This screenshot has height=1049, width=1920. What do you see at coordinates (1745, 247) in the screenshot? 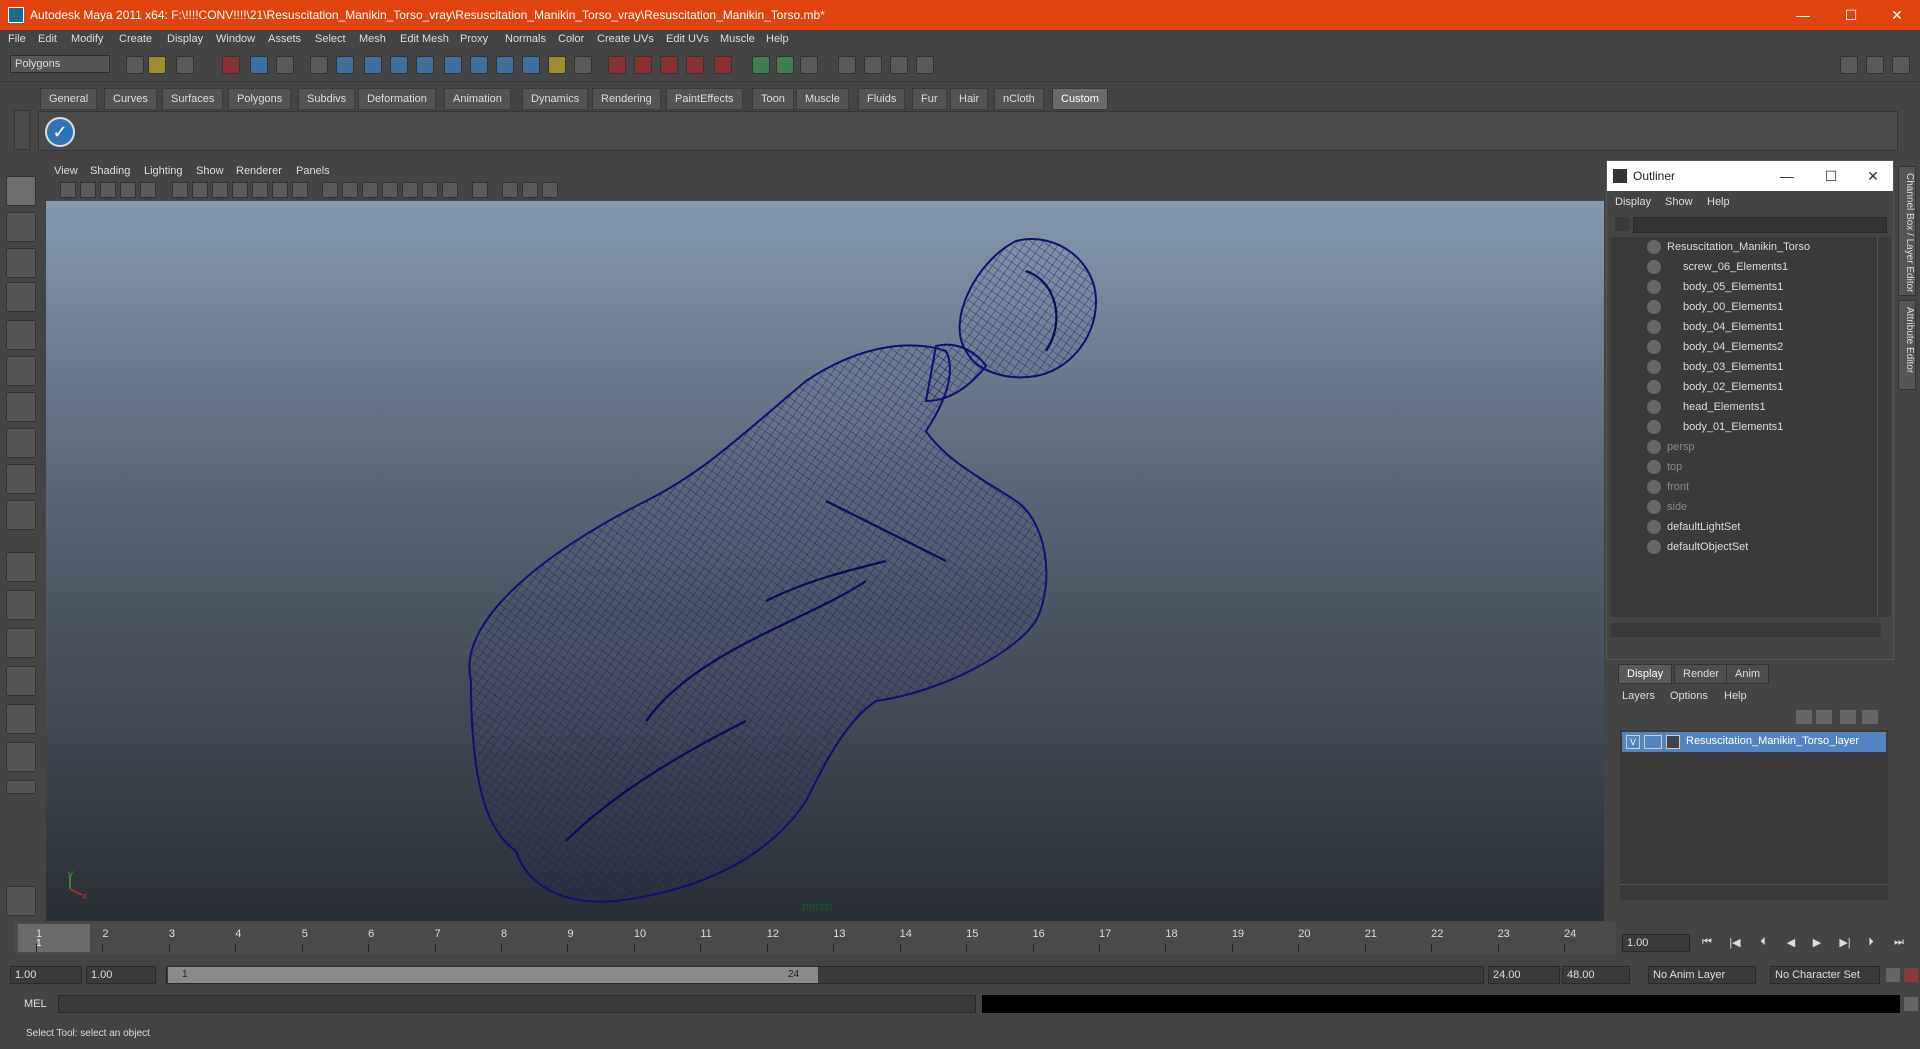
I see `outliner-item: Resuscitation_Manikin_Torso` at bounding box center [1745, 247].